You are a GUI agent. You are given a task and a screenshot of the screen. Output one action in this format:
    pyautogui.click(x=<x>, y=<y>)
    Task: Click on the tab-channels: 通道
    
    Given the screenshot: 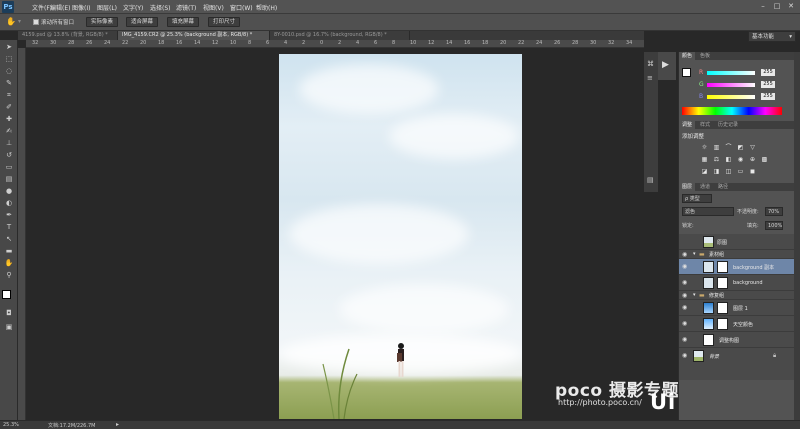 What is the action you would take?
    pyautogui.click(x=705, y=187)
    